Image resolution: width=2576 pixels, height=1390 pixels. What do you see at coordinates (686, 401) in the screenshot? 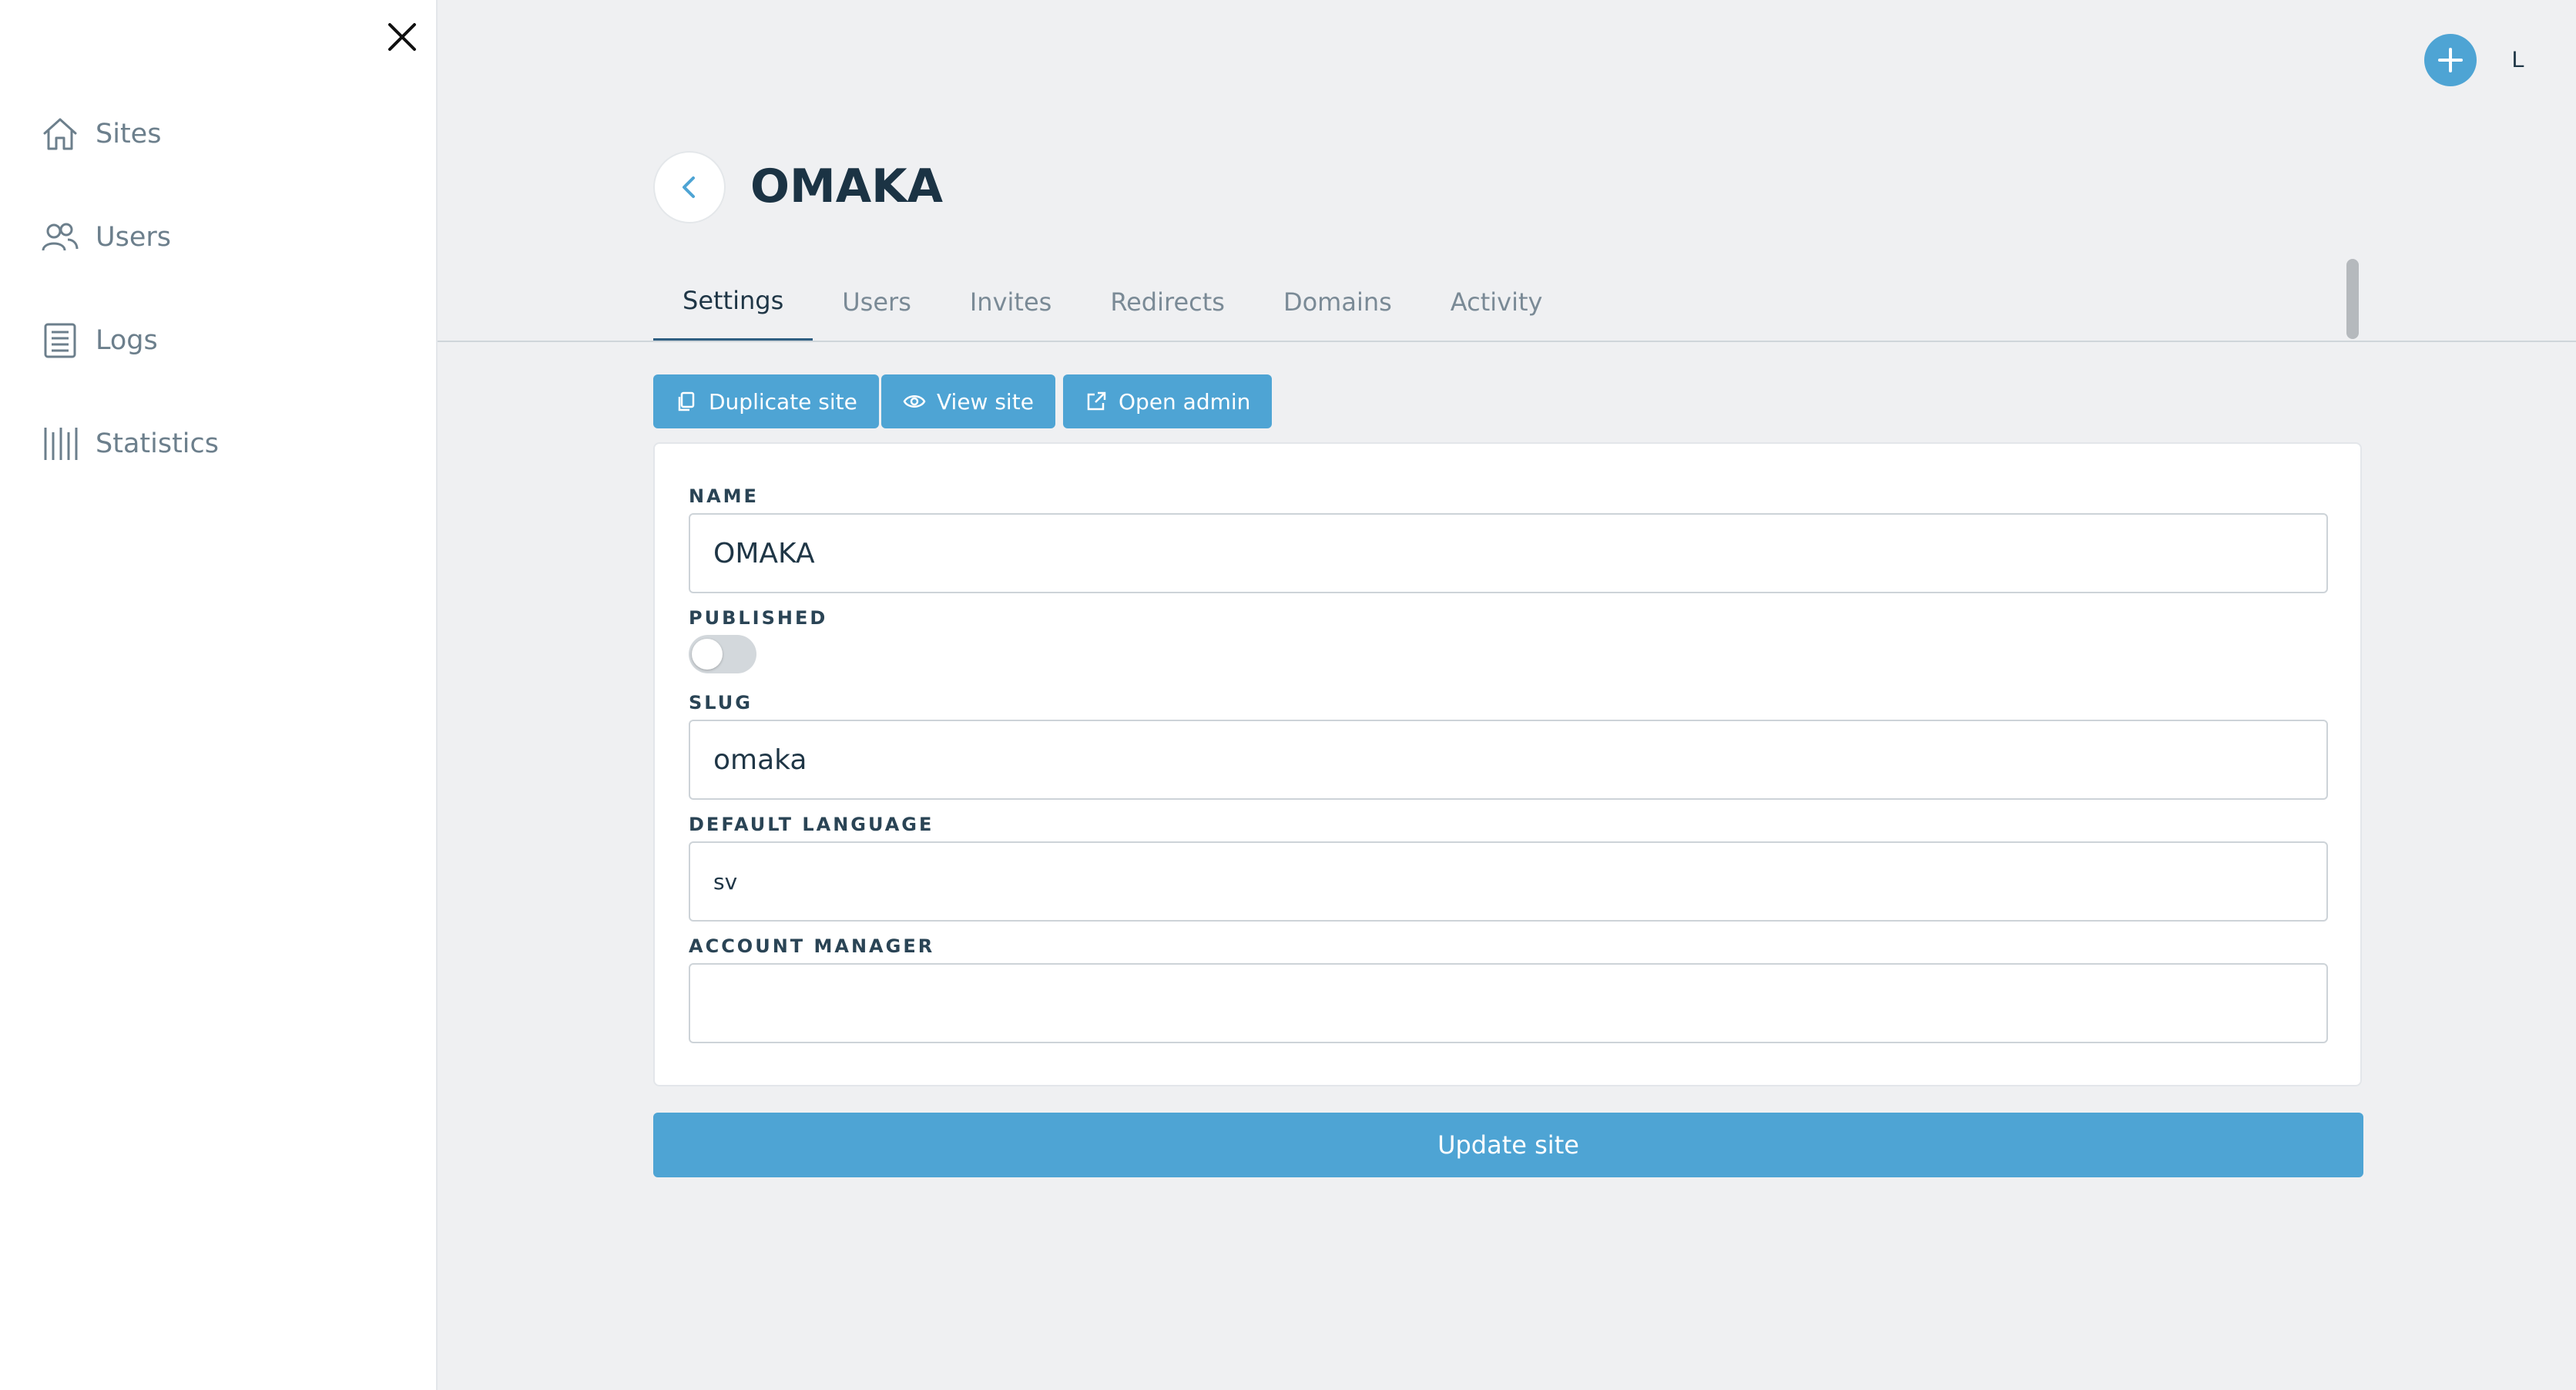
I see `copy-icon` at bounding box center [686, 401].